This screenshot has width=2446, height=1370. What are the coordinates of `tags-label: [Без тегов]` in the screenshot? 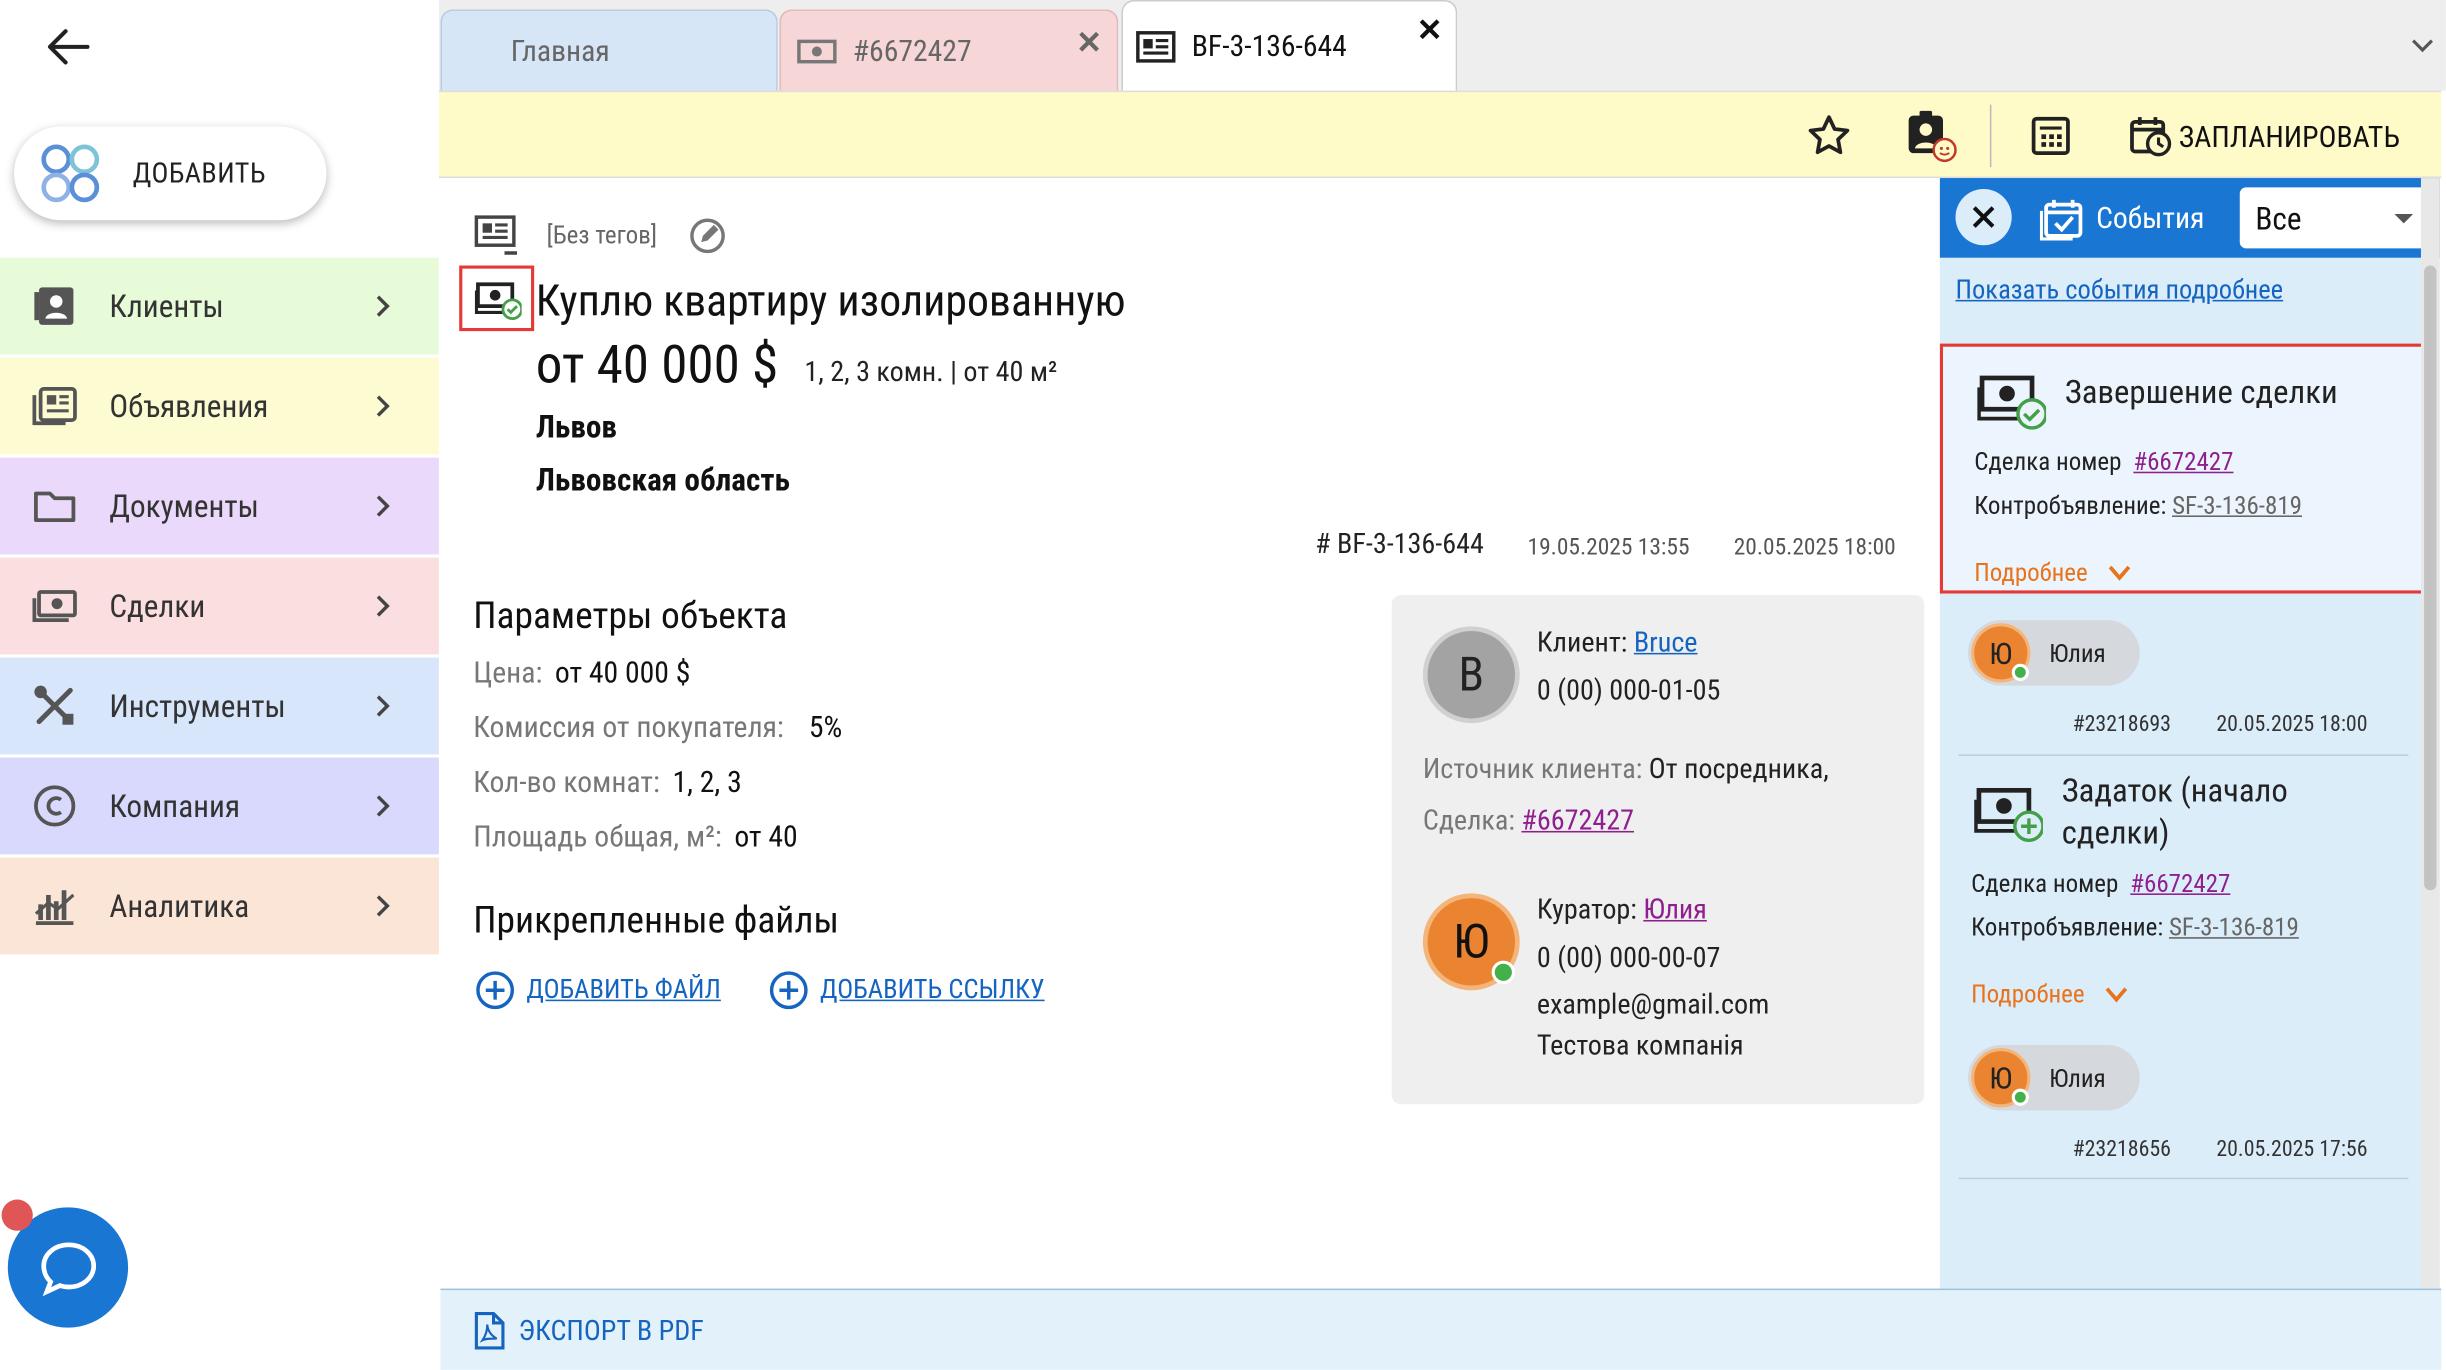 It's located at (602, 235).